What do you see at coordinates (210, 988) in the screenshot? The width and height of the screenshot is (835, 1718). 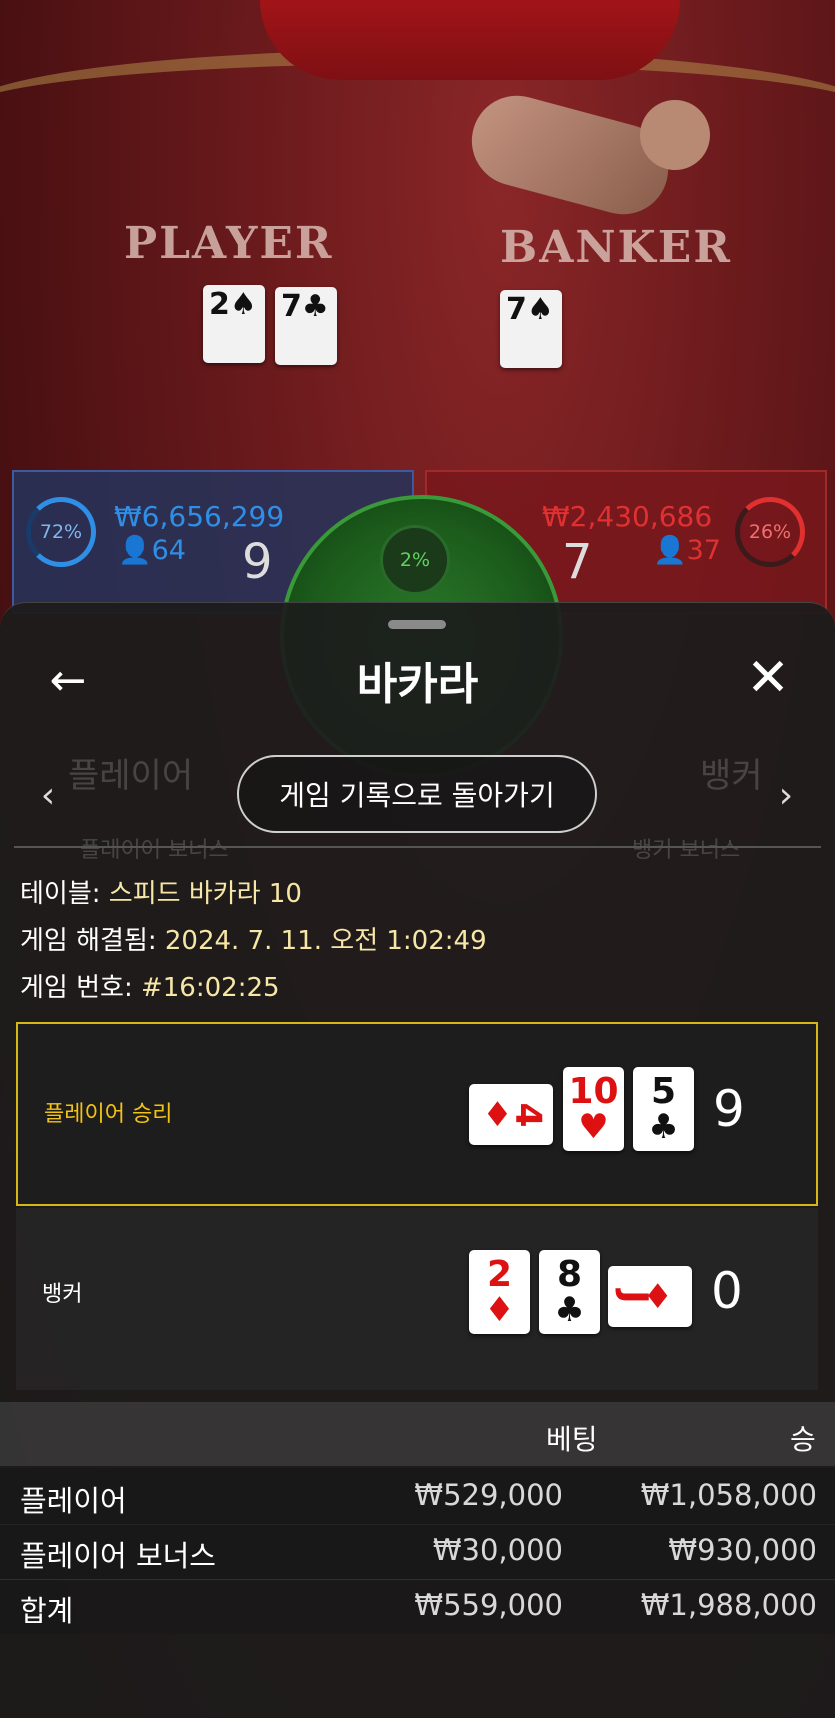 I see `round-number: #16:02:25` at bounding box center [210, 988].